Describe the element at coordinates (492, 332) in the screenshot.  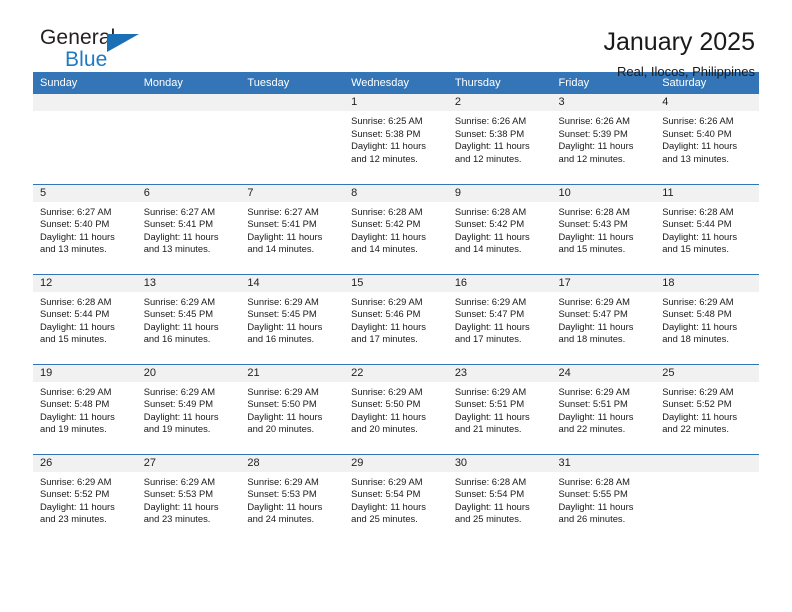
I see `daylight-text: Daylight: 11 hours and 17 minutes.` at that location.